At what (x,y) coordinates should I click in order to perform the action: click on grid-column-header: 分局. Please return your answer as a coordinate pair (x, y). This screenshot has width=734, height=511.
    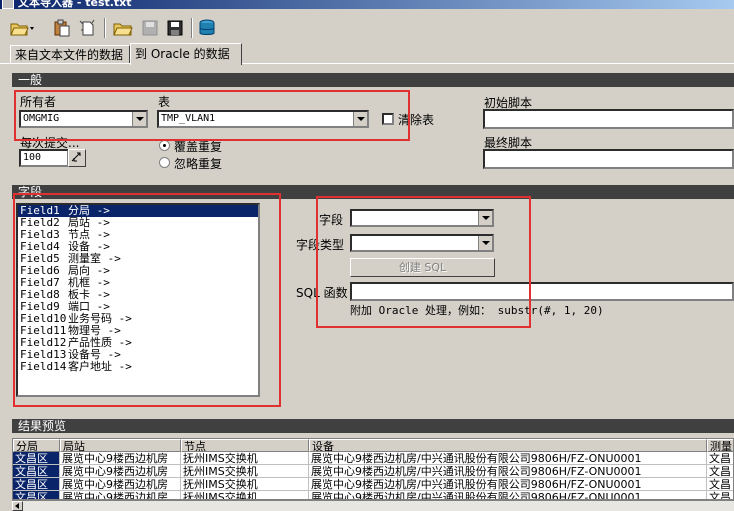
    Looking at the image, I should click on (36, 445).